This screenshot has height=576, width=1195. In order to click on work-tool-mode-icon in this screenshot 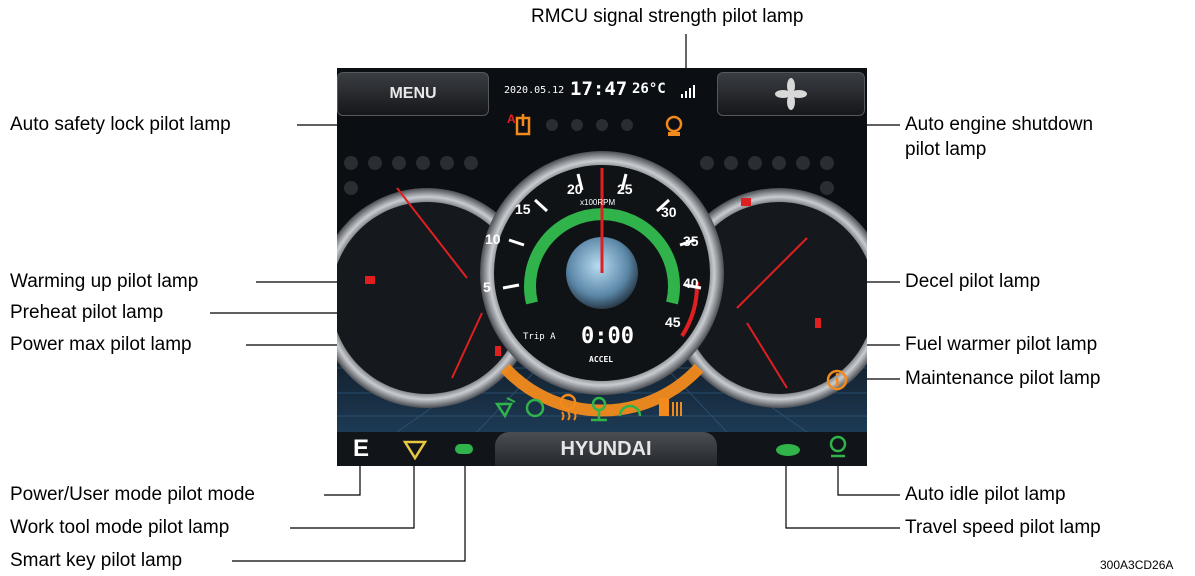, I will do `click(415, 450)`.